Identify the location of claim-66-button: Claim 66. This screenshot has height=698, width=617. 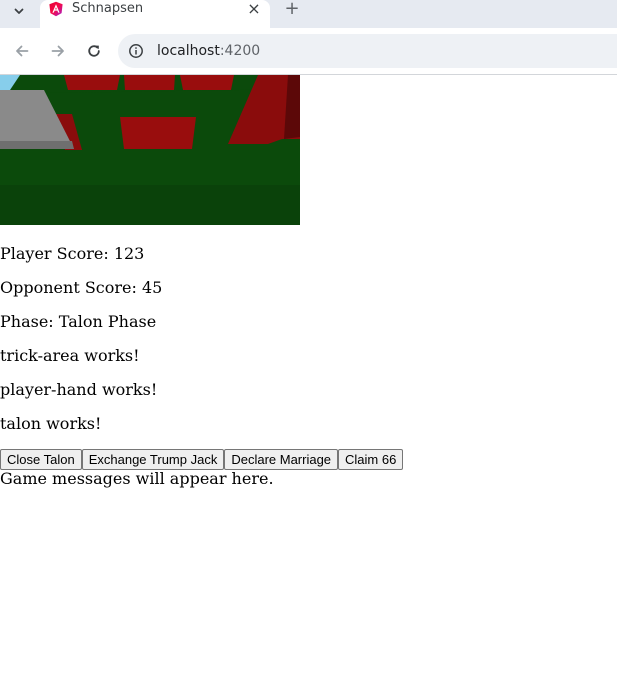
(371, 459).